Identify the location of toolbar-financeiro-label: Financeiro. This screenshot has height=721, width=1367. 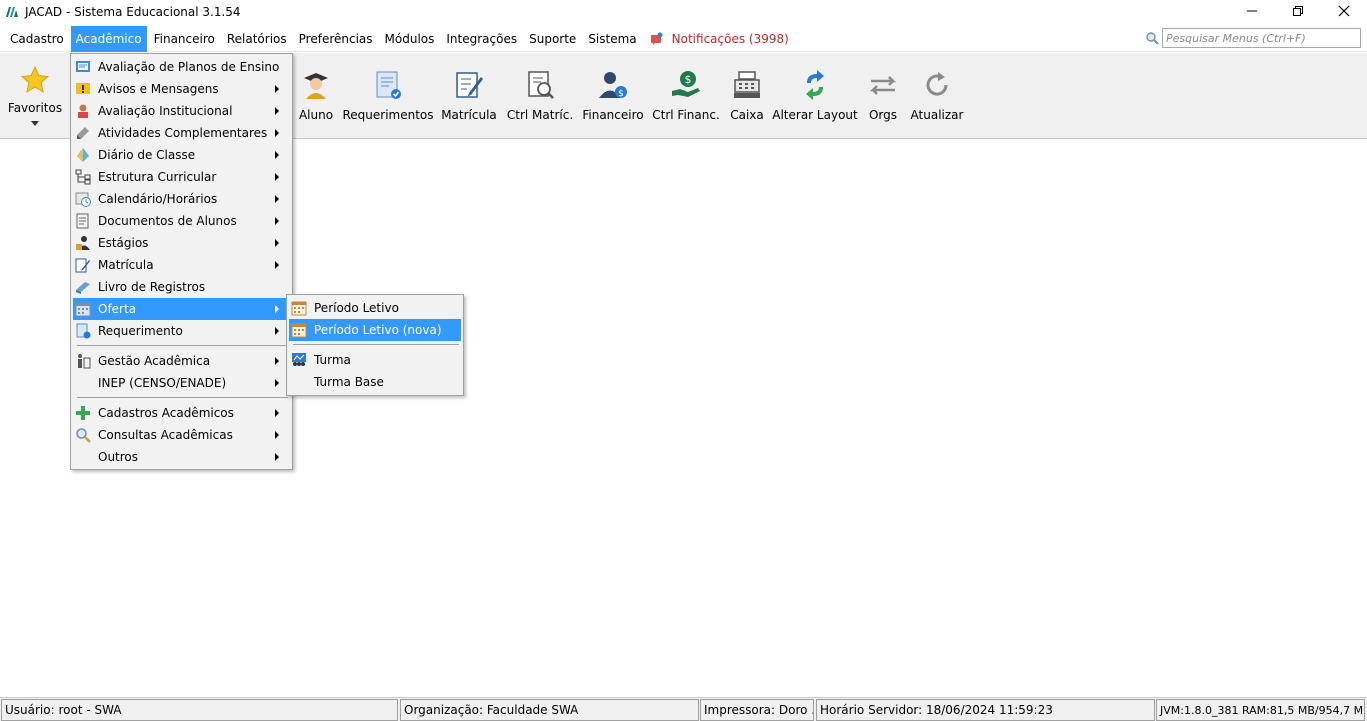
(613, 115).